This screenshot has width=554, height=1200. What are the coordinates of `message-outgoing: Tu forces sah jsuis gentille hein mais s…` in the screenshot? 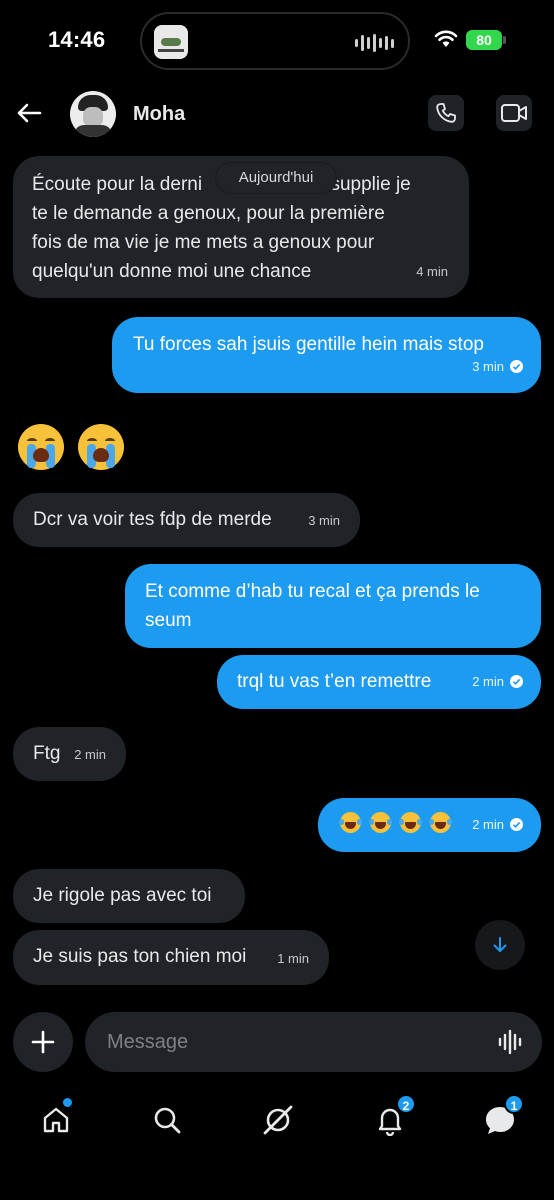 It's located at (326, 355).